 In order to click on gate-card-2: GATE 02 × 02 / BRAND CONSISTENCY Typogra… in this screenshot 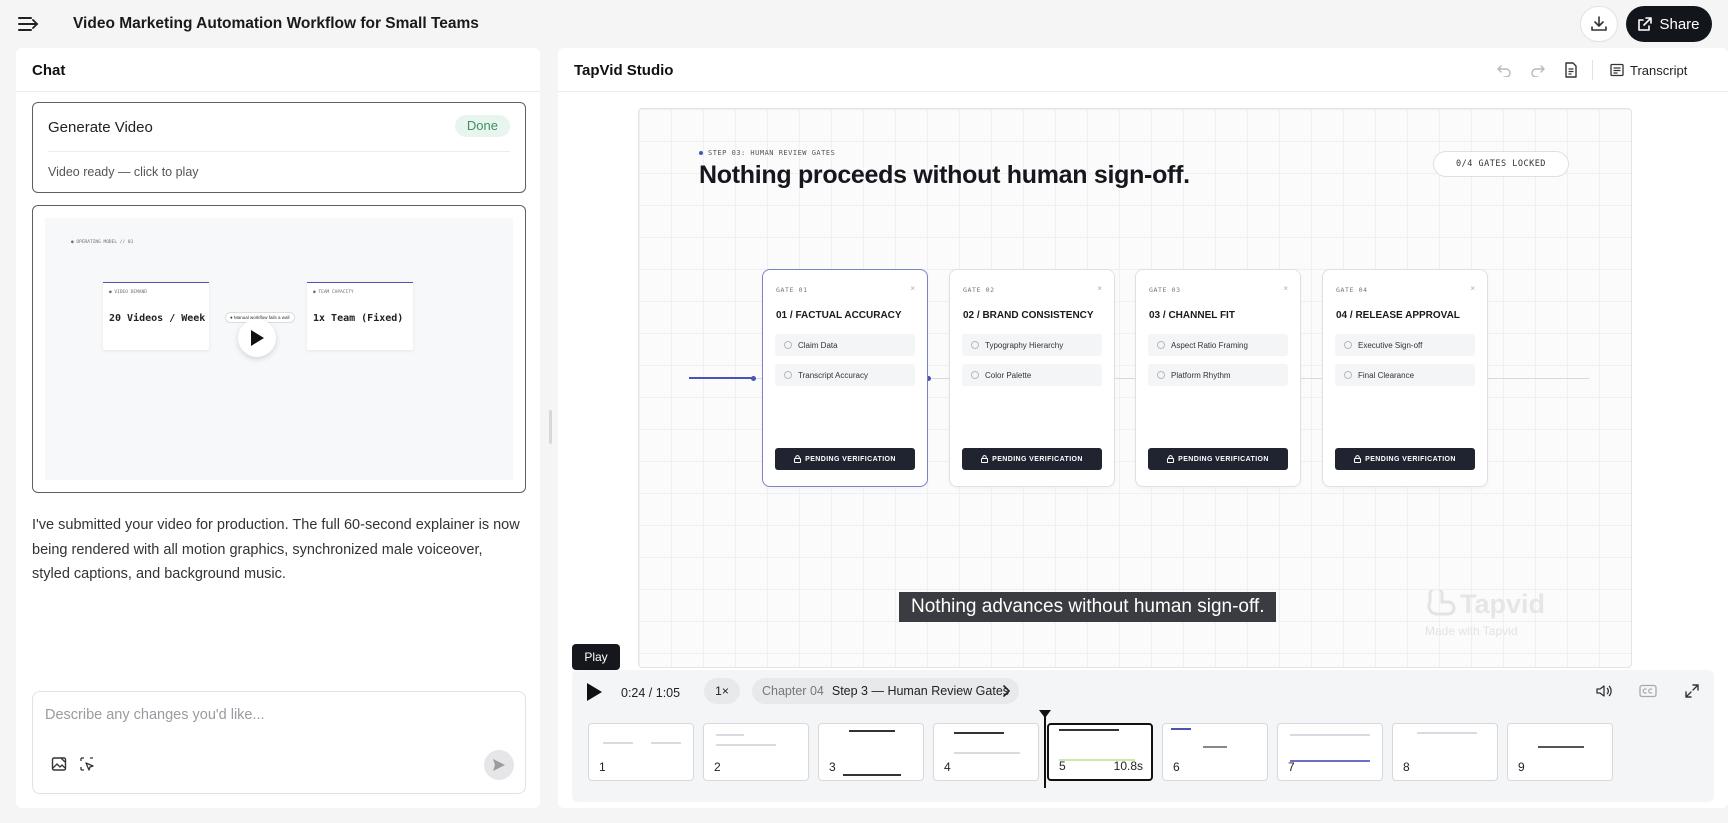, I will do `click(1032, 378)`.